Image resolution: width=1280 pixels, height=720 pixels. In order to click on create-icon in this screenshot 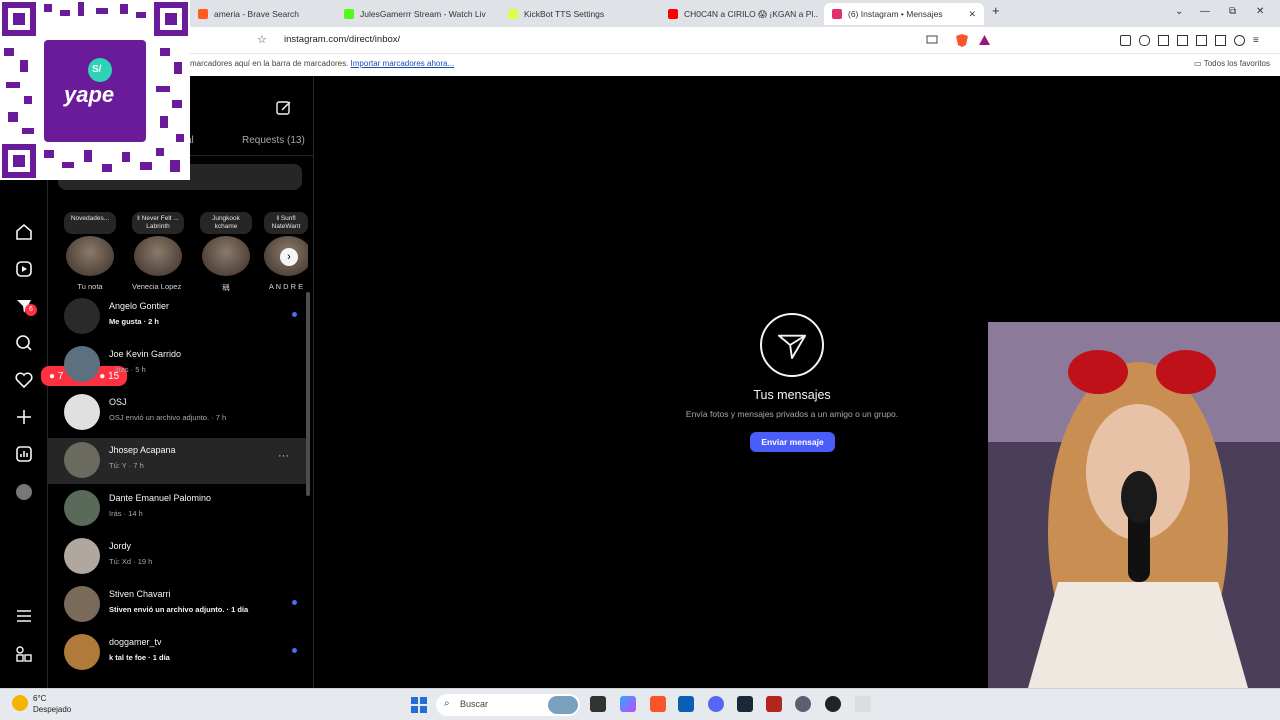, I will do `click(24, 417)`.